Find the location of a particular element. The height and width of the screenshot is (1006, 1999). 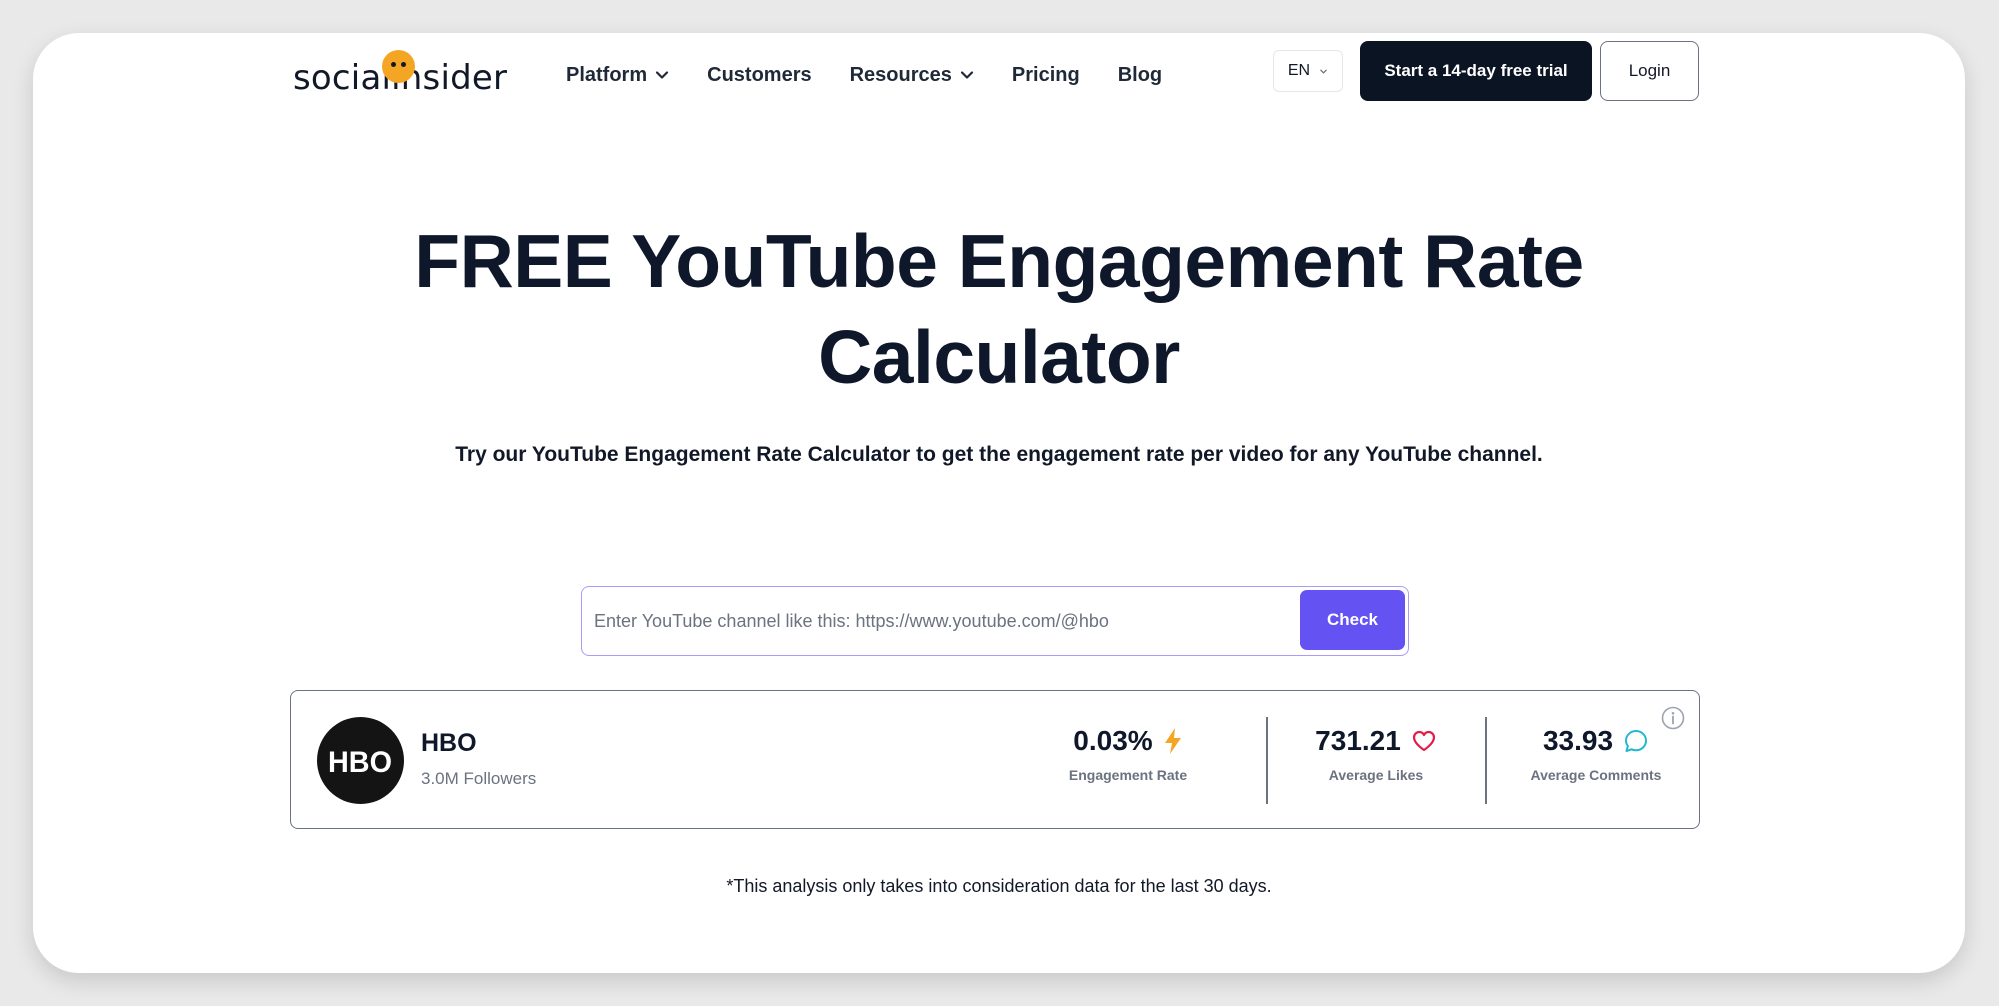

nav-item-customers: Customers is located at coordinates (759, 75).